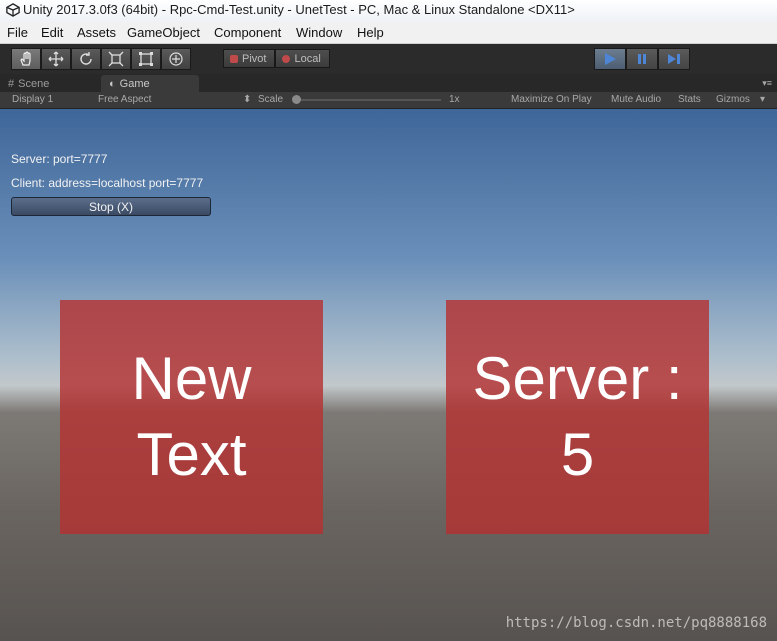 The image size is (777, 641). I want to click on hand-tool-button, so click(26, 59).